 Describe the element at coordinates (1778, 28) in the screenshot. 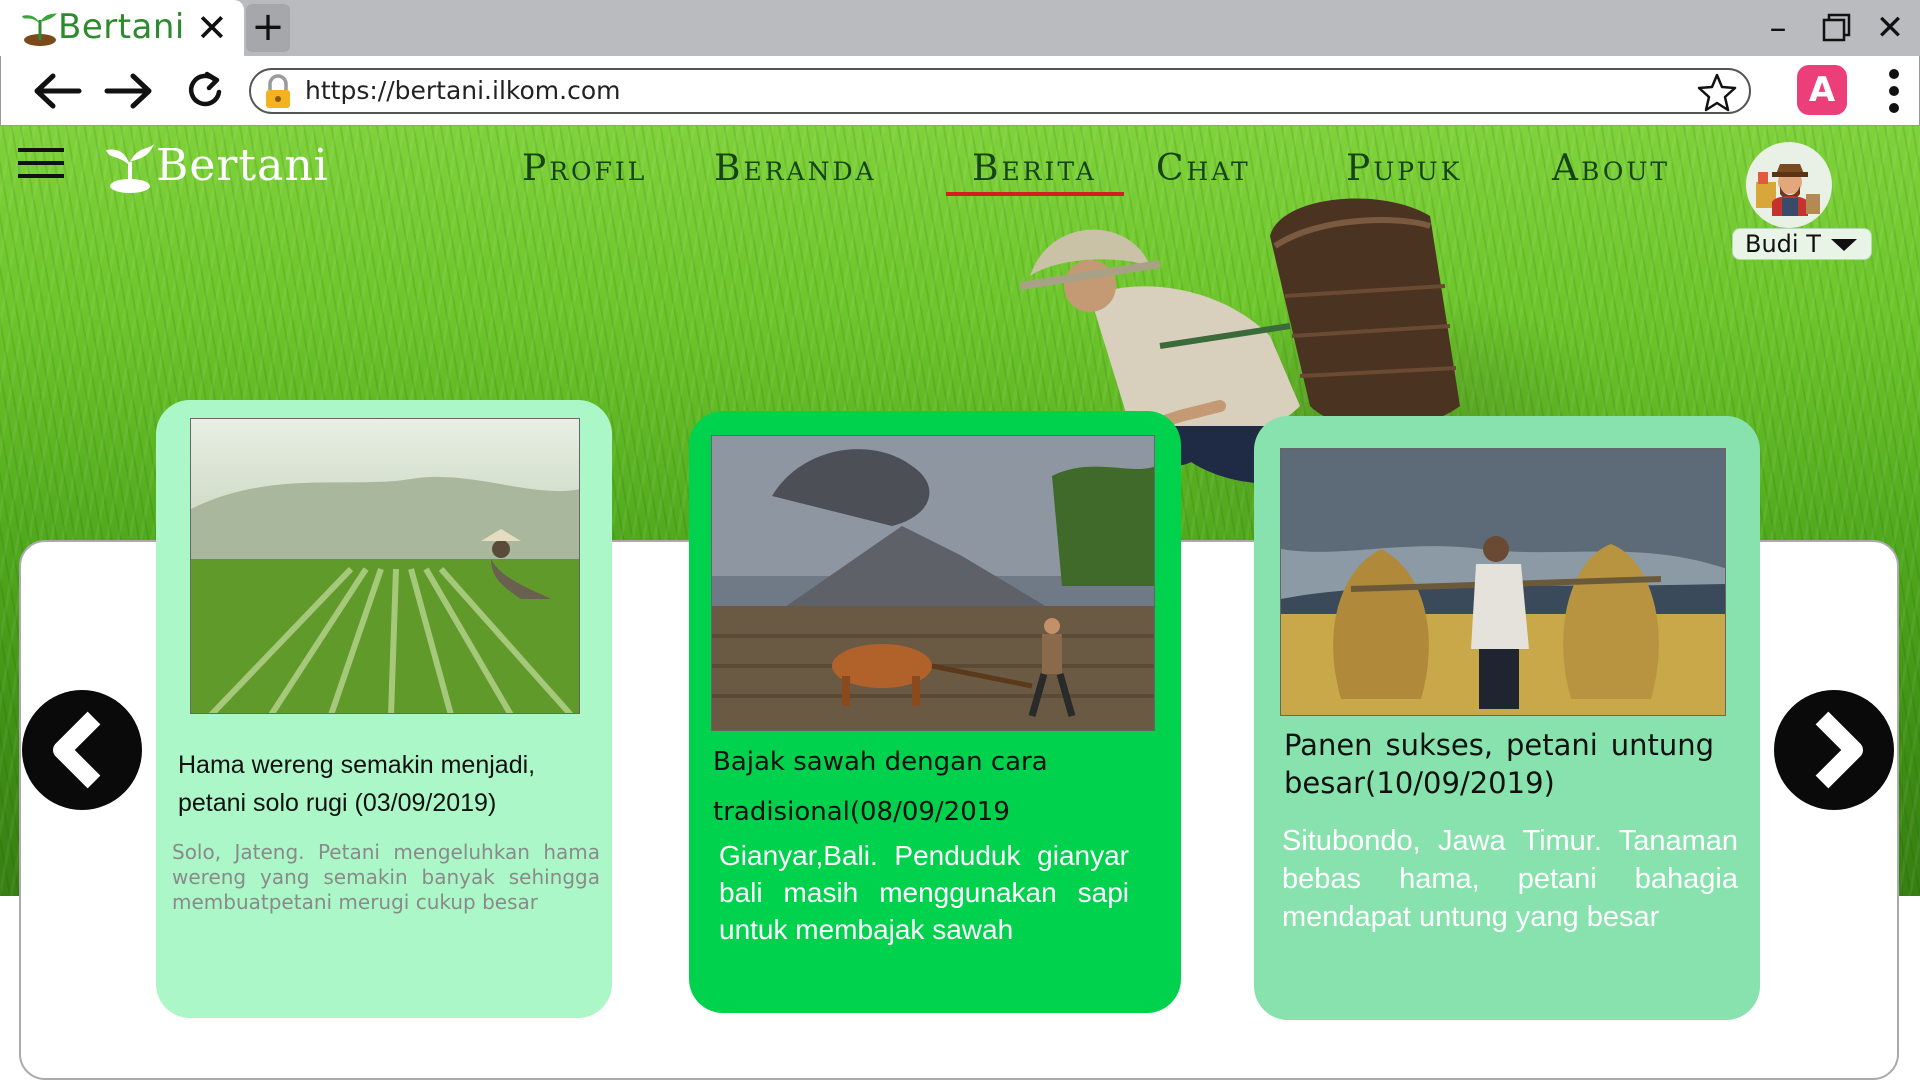

I see `minimize-icon: –` at that location.